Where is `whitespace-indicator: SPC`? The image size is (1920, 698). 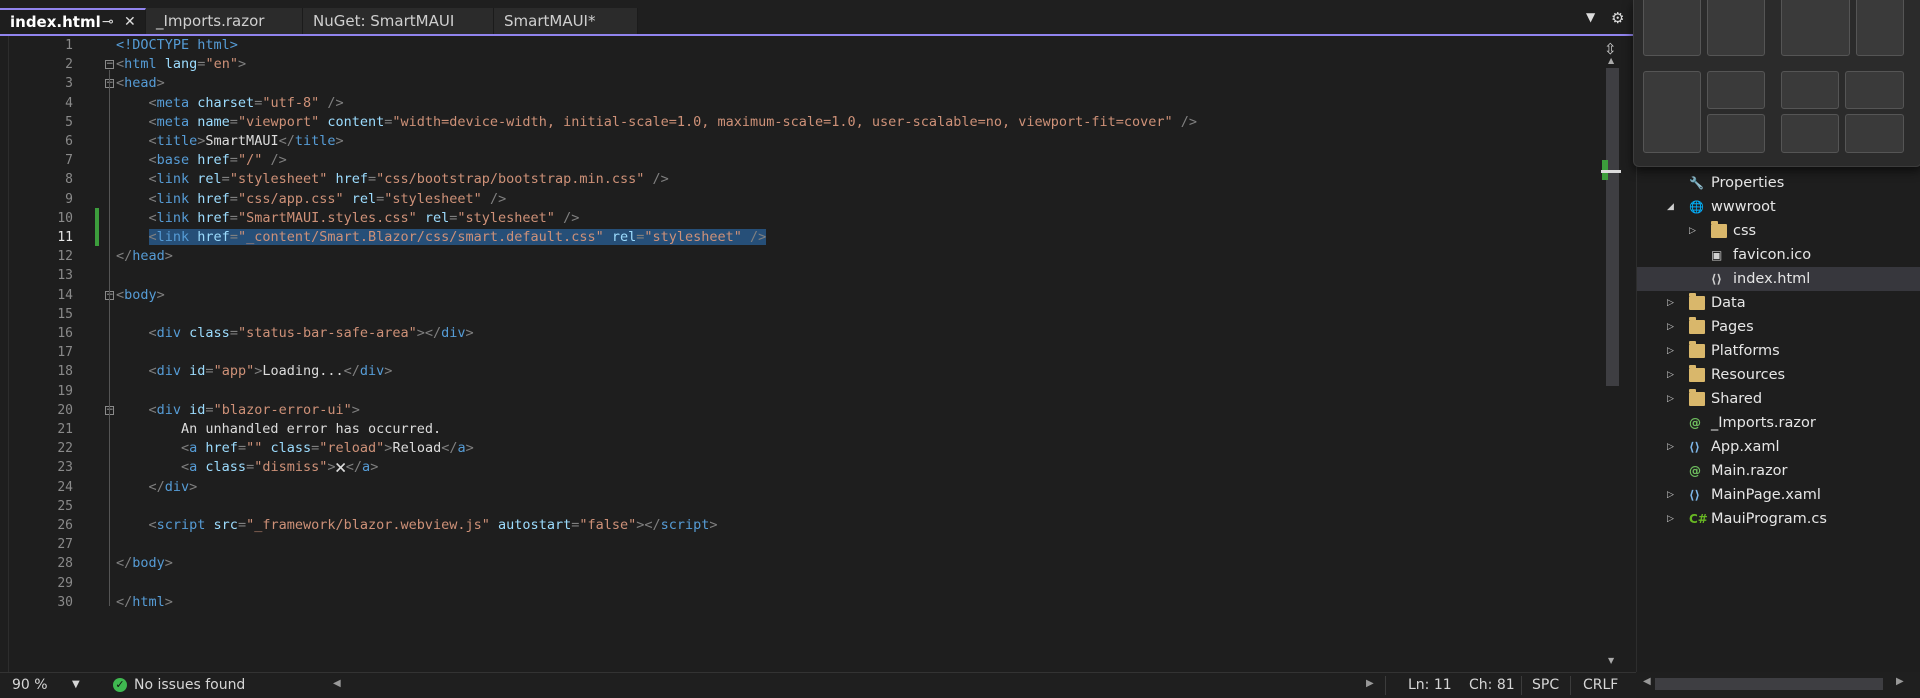
whitespace-indicator: SPC is located at coordinates (1545, 685).